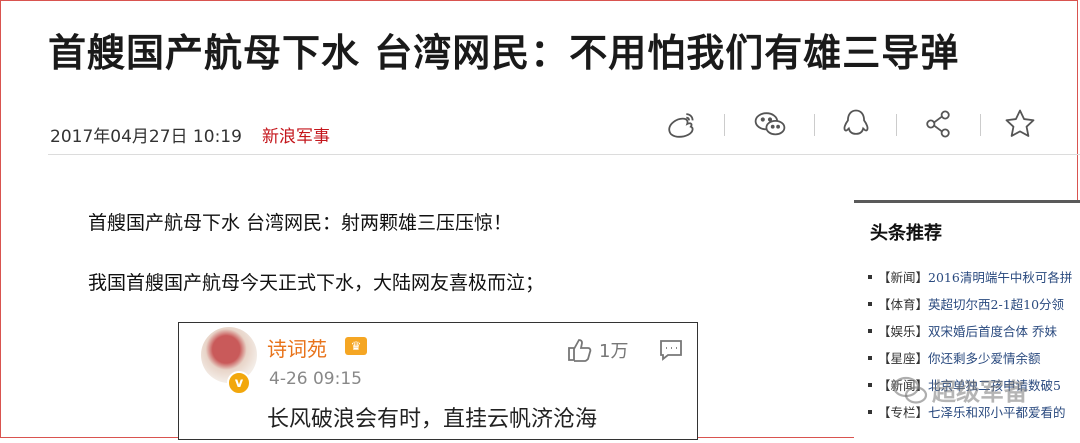 This screenshot has width=1080, height=443. I want to click on item-link: 2016清明端午中秋可各拼, so click(1000, 276).